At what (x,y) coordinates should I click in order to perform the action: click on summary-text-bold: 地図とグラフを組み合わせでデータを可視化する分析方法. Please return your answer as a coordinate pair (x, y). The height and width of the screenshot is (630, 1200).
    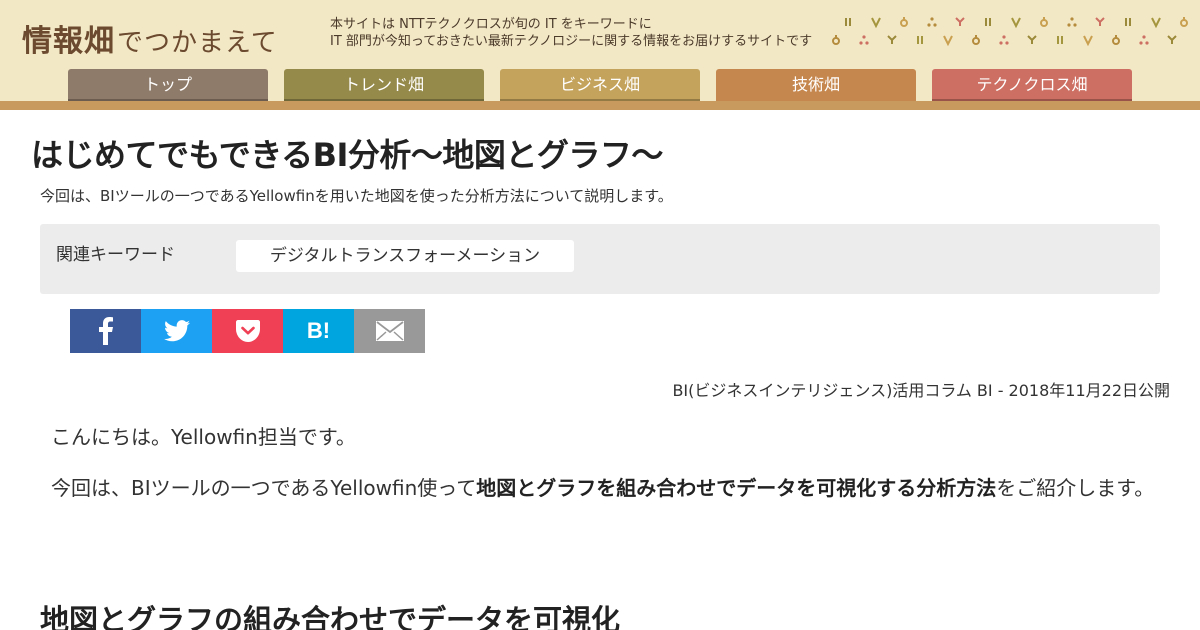
    Looking at the image, I should click on (736, 488).